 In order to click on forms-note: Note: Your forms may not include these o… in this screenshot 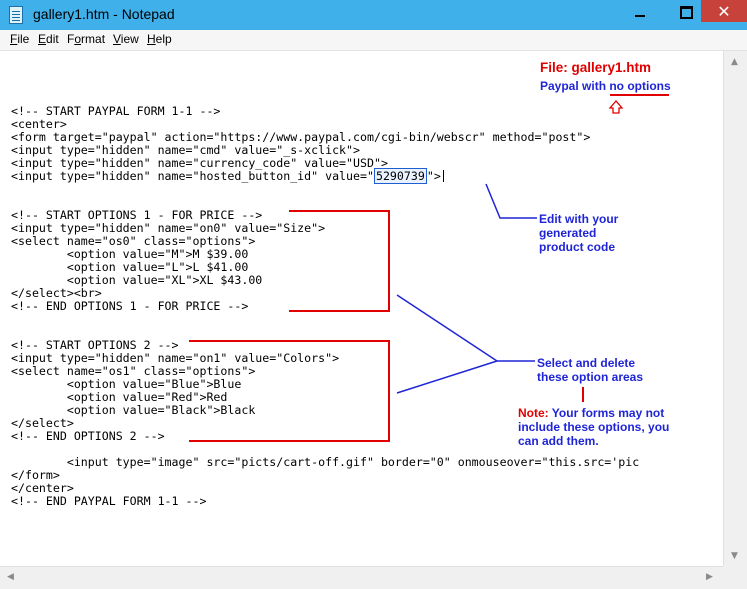, I will do `click(594, 427)`.